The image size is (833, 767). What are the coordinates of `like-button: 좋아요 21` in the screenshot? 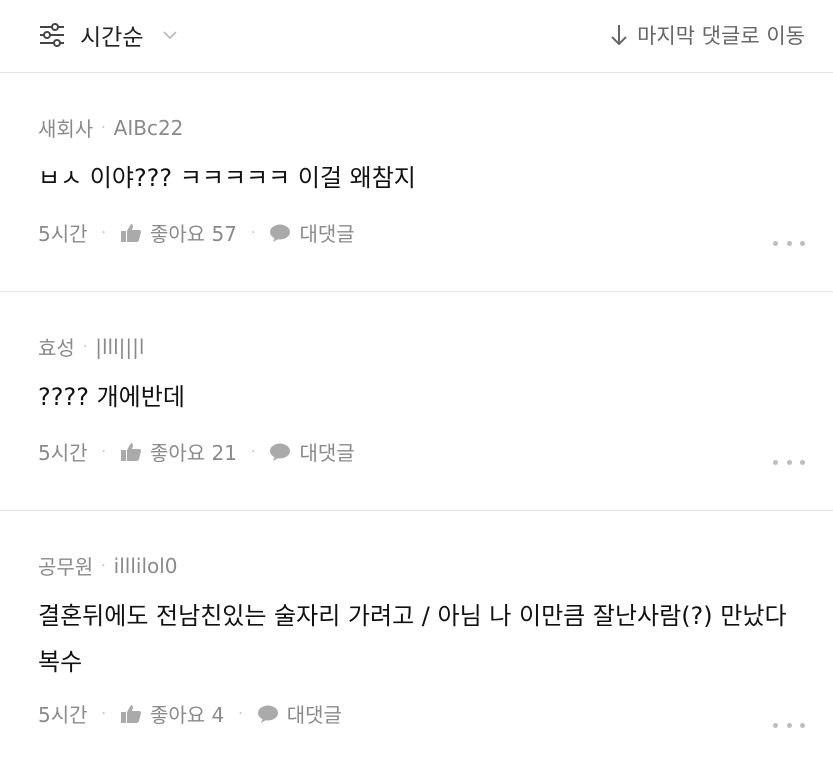 It's located at (178, 451).